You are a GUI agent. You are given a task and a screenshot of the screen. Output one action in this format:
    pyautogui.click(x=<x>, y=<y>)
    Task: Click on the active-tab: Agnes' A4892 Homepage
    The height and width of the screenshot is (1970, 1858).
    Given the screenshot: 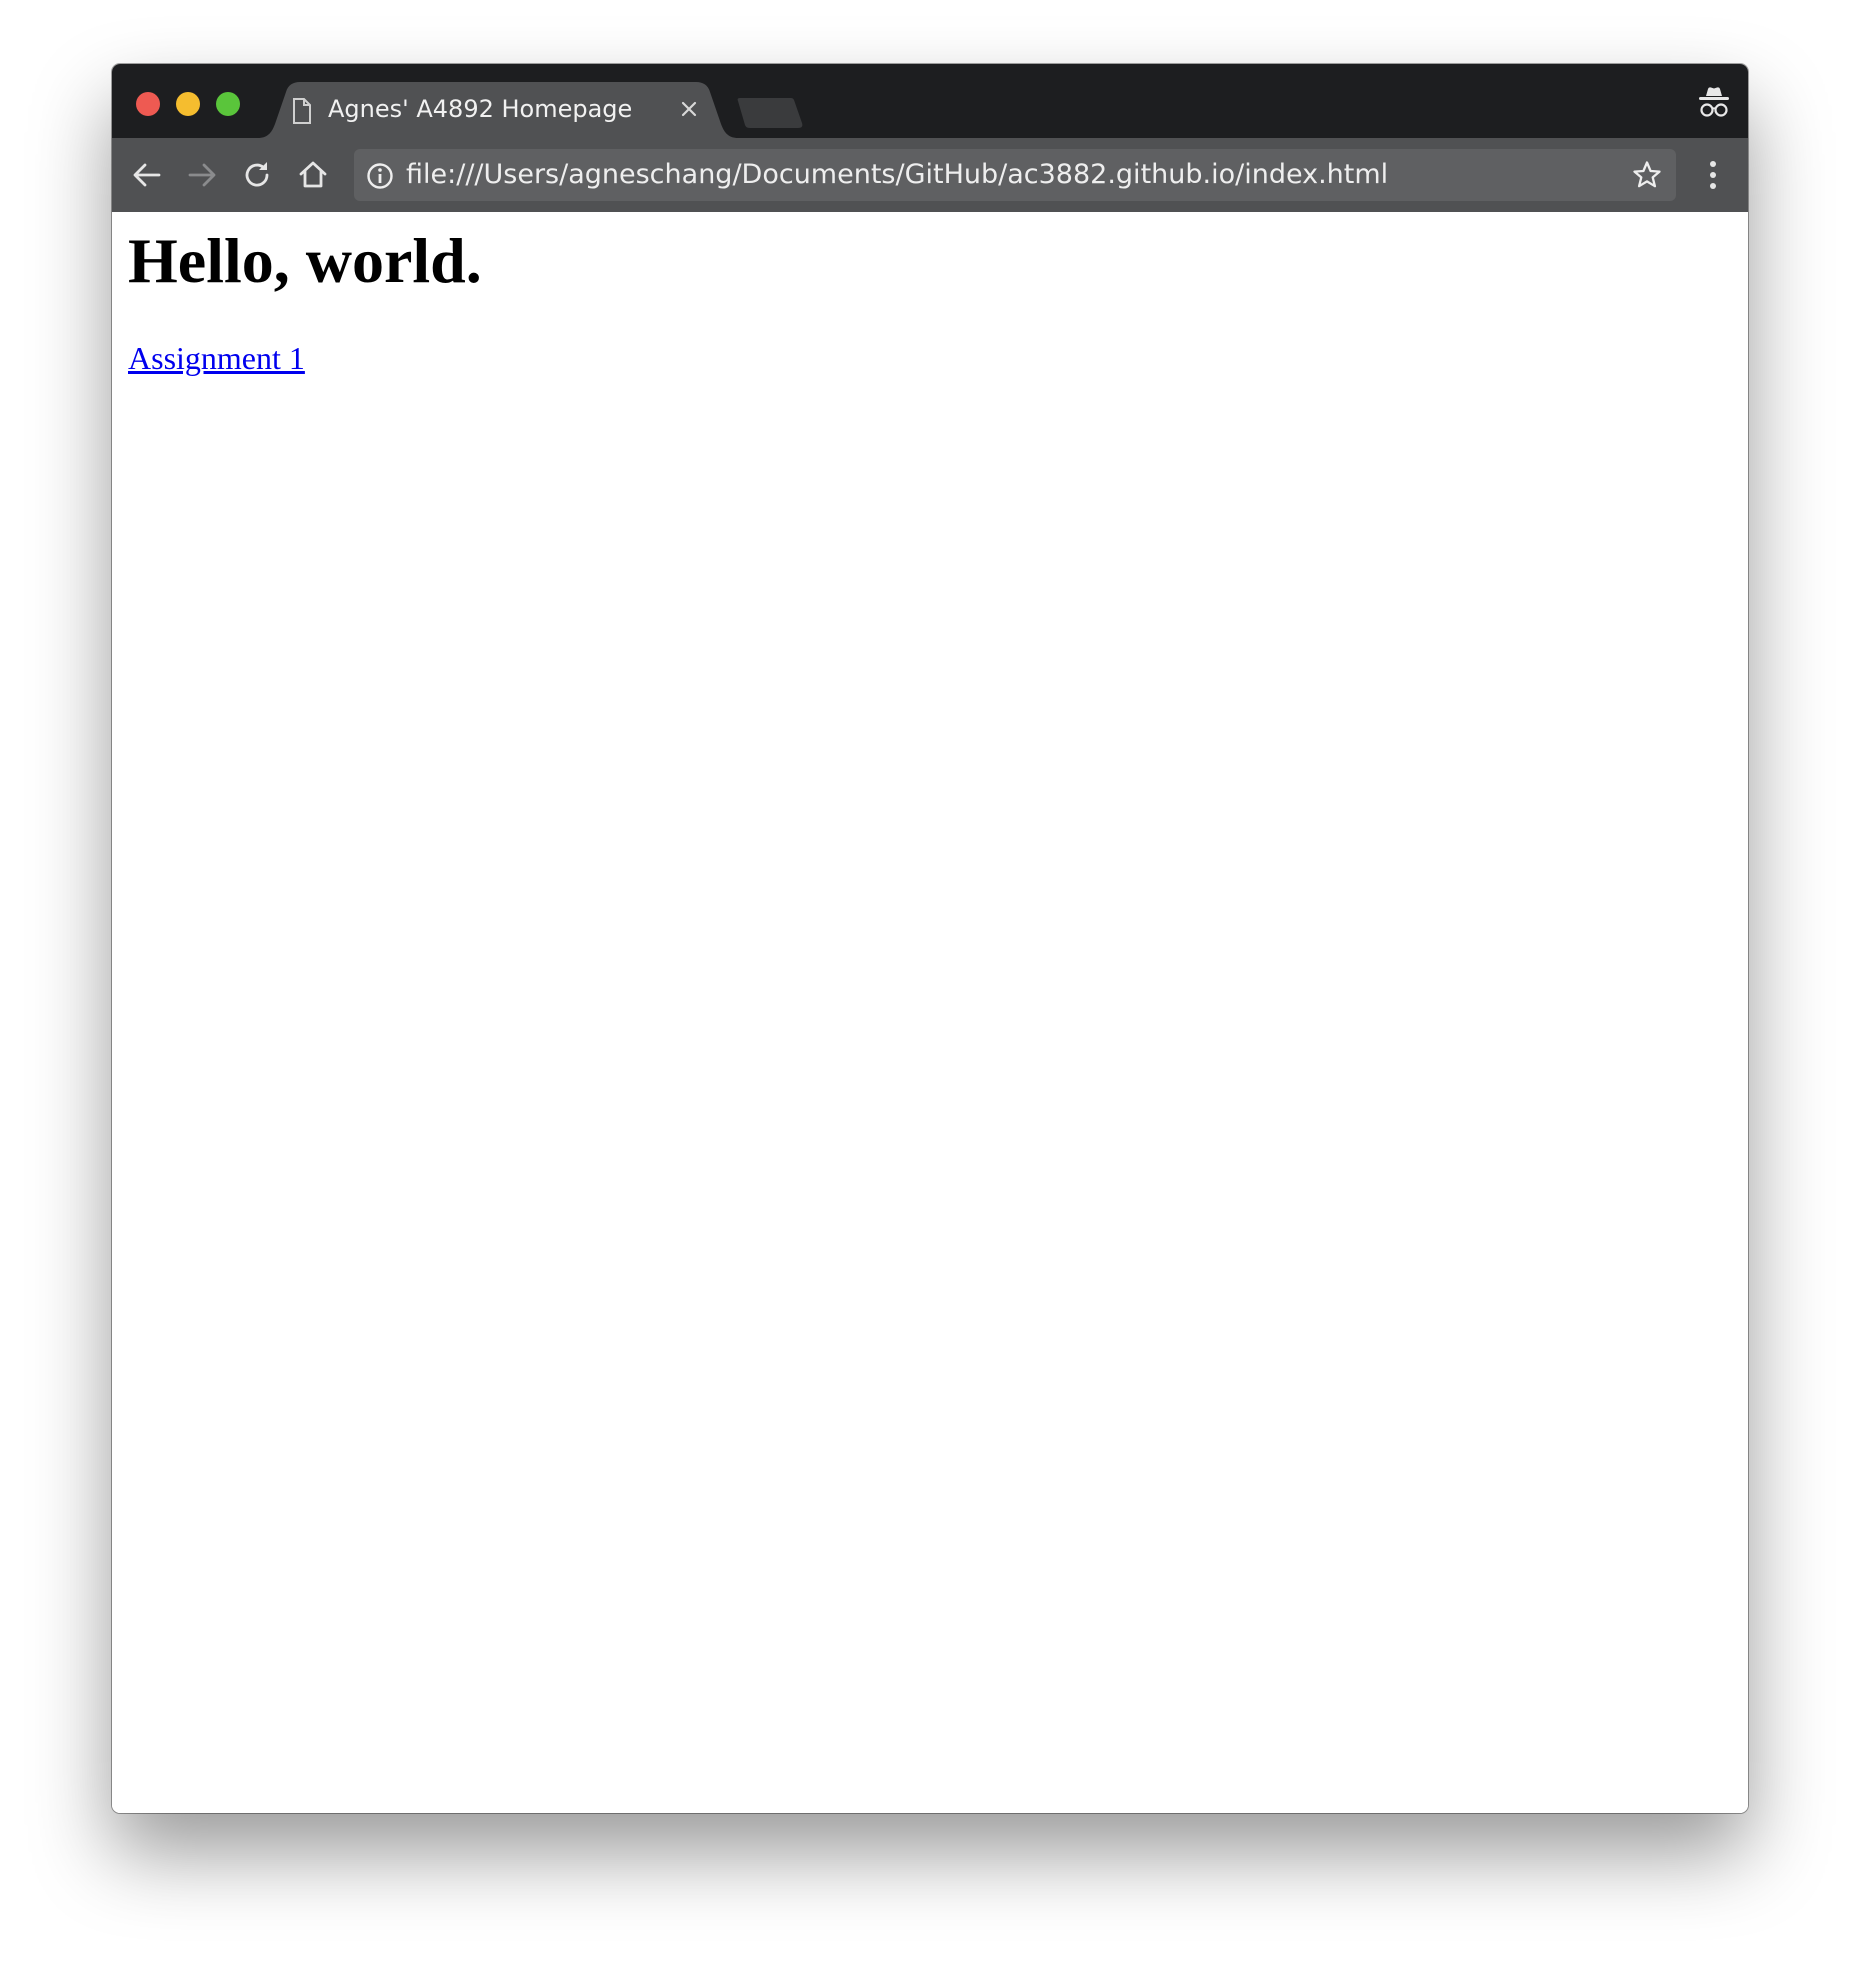 What is the action you would take?
    pyautogui.click(x=498, y=110)
    